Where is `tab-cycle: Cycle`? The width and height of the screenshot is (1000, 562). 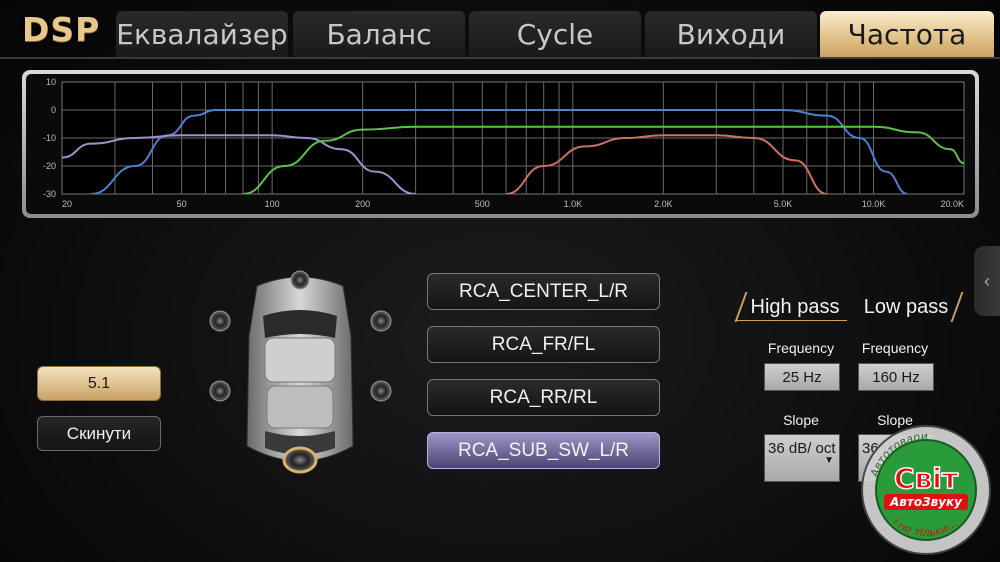
tab-cycle: Cycle is located at coordinates (555, 34).